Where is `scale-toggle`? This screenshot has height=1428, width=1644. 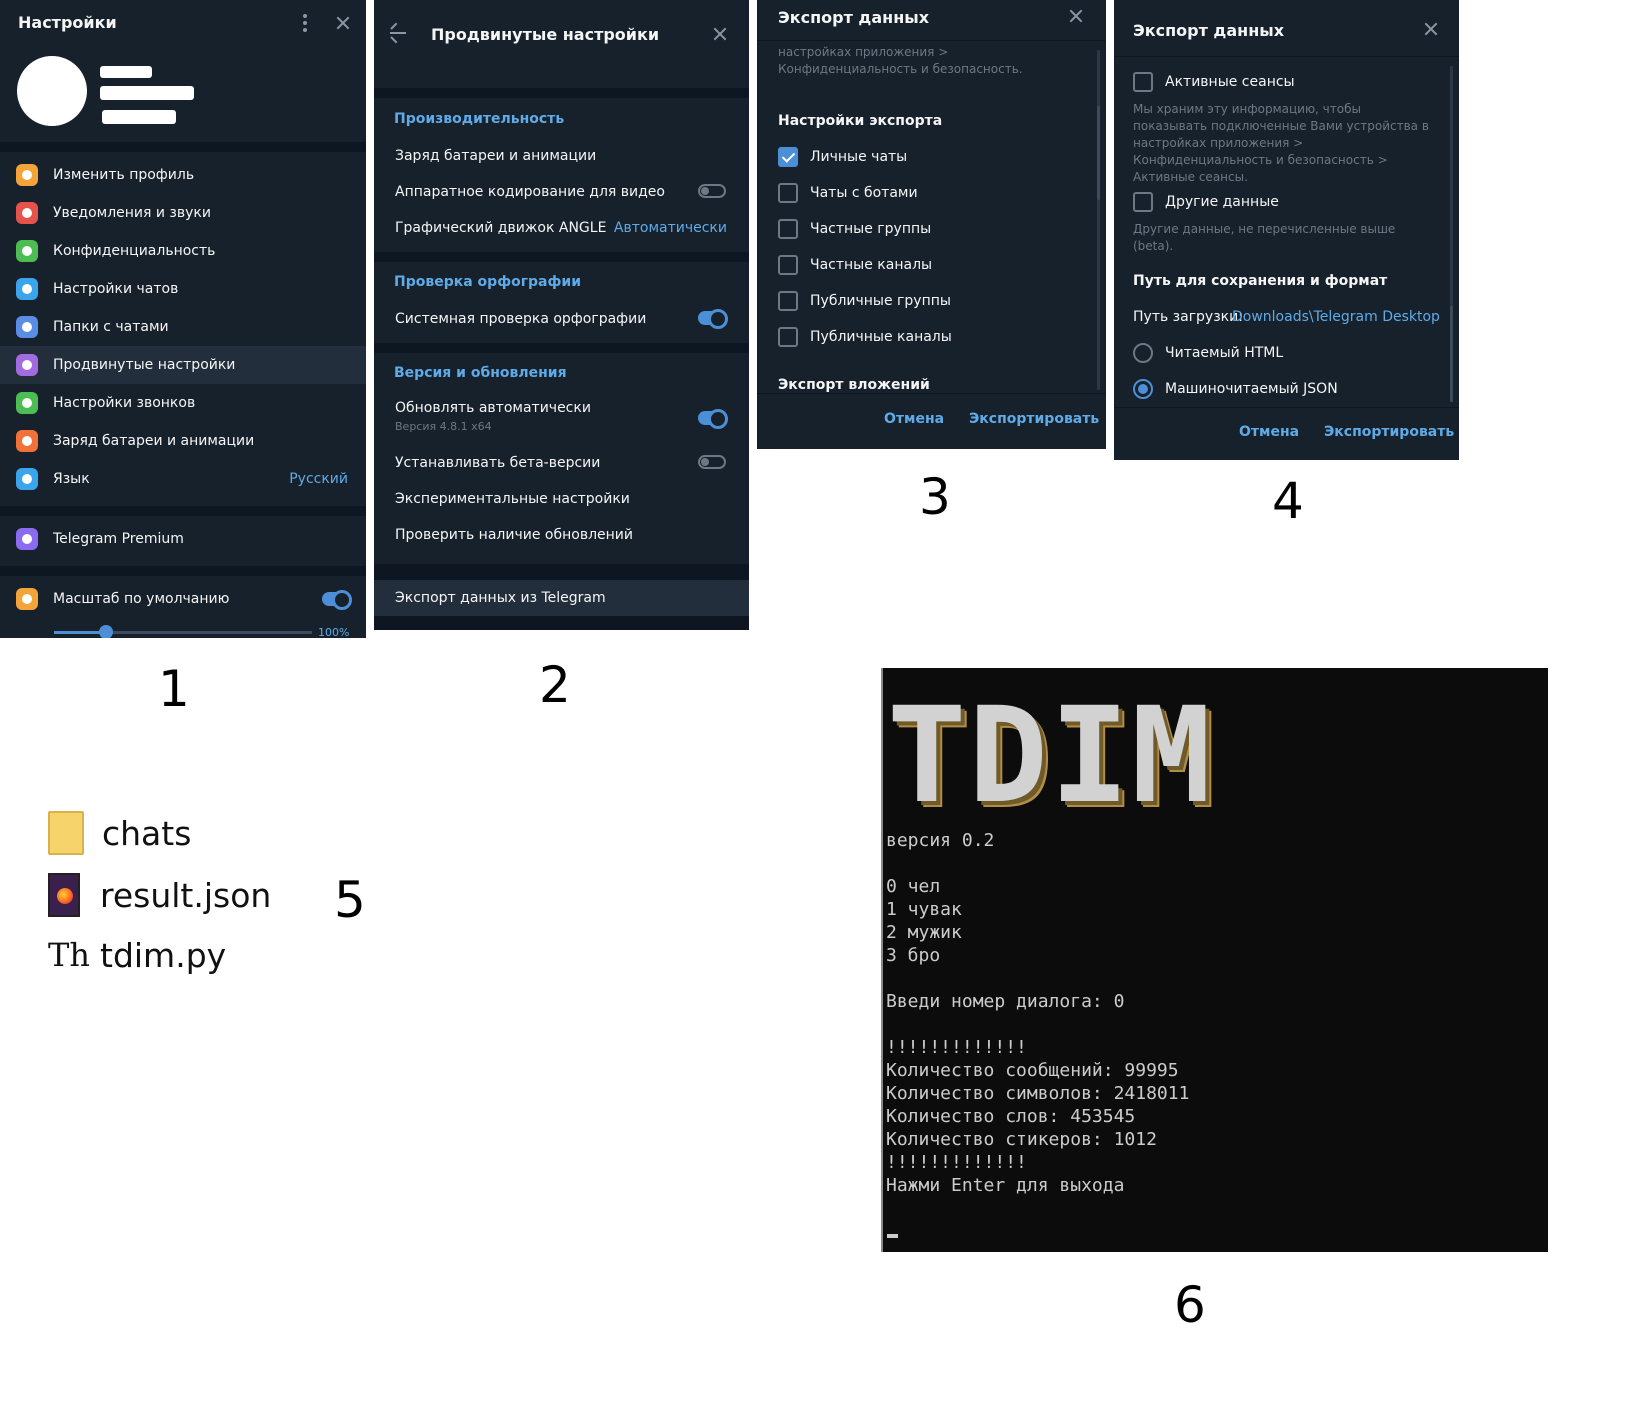 scale-toggle is located at coordinates (337, 600).